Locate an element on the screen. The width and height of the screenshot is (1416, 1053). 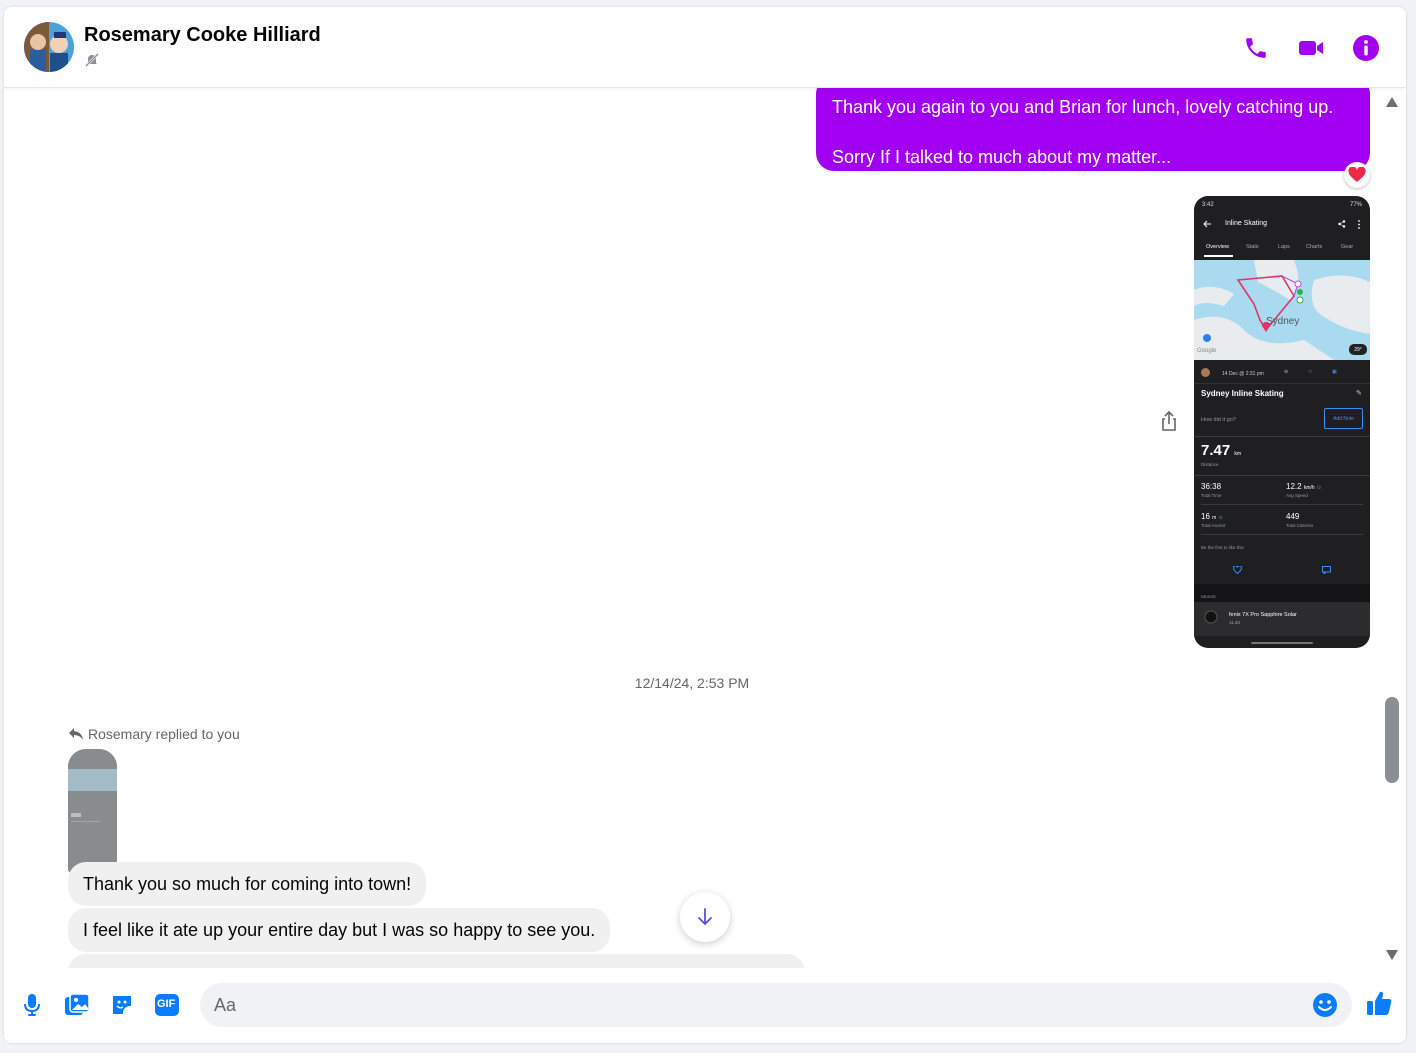
distance-label: Distance is located at coordinates (1210, 464).